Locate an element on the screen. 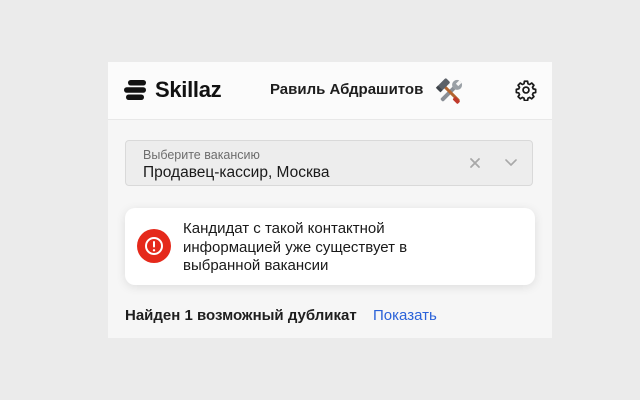 The width and height of the screenshot is (640, 400). skillaz-logo-icon is located at coordinates (135, 90).